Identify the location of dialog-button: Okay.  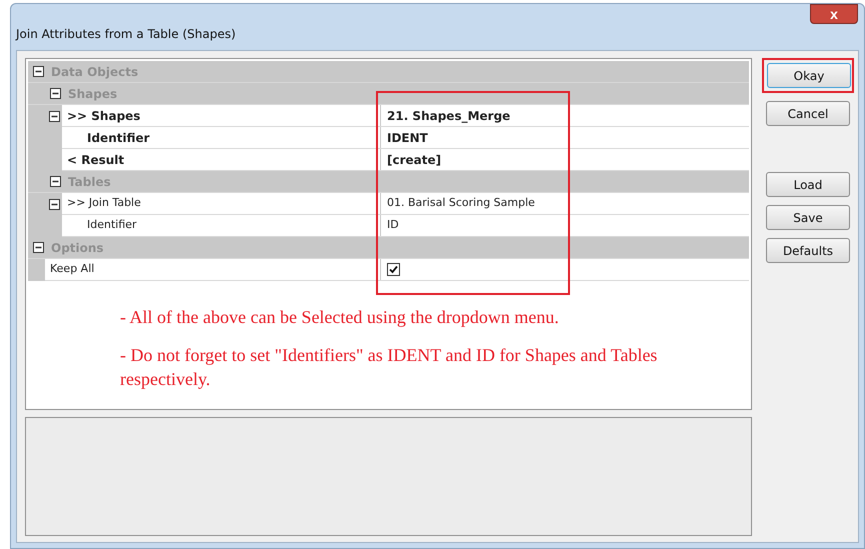
(809, 75).